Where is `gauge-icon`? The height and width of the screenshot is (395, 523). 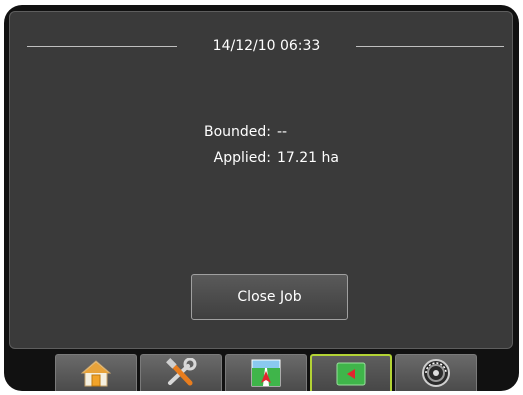
gauge-icon is located at coordinates (436, 373).